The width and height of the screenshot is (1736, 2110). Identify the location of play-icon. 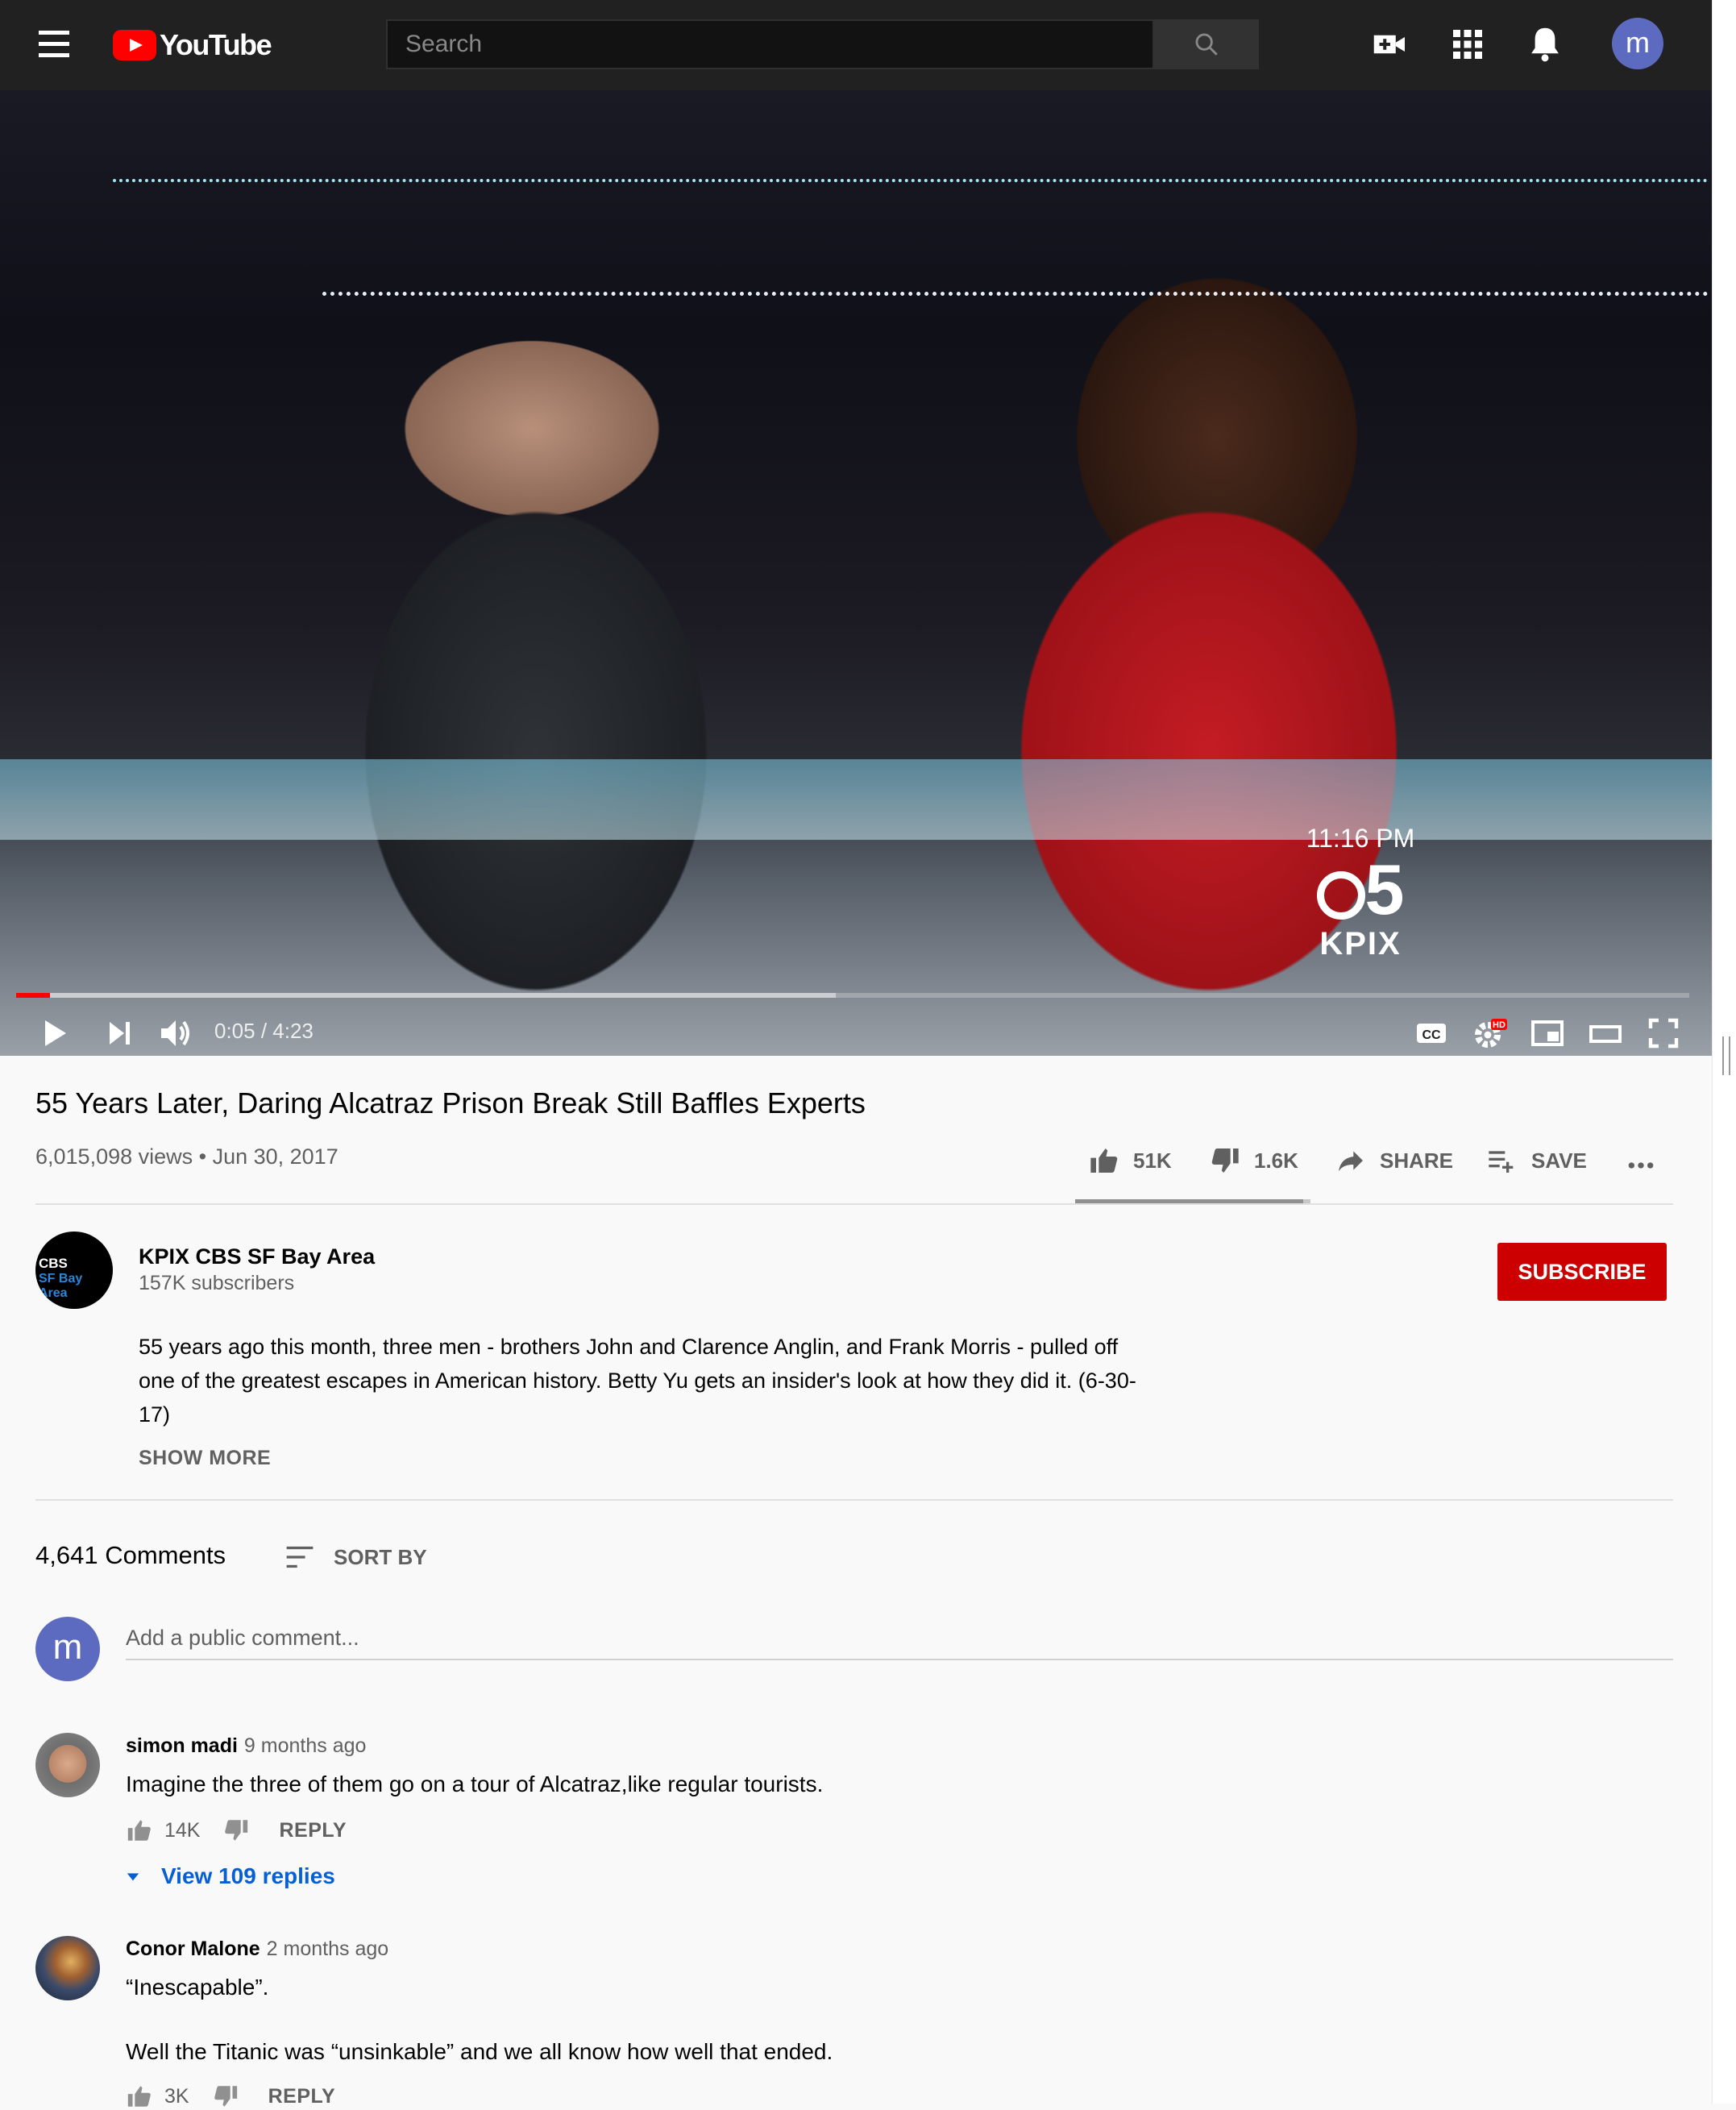
(53, 1033).